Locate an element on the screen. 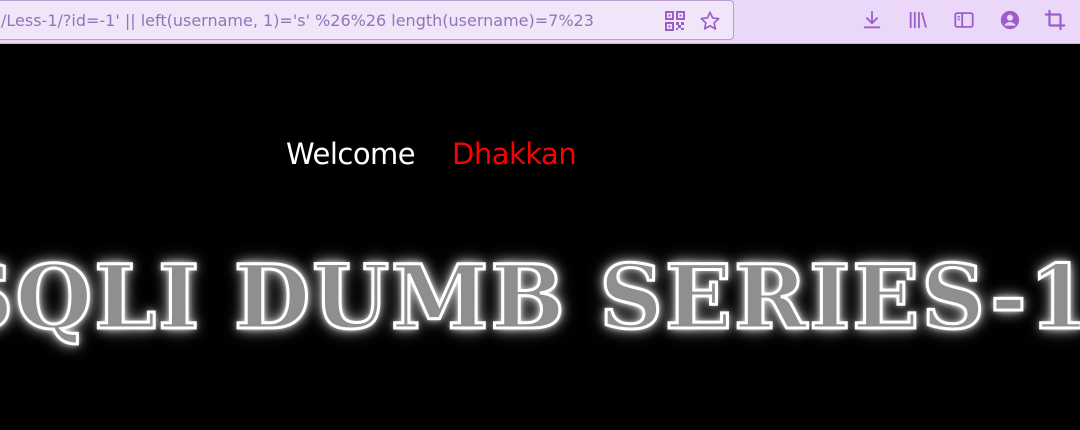  star-icon is located at coordinates (710, 21).